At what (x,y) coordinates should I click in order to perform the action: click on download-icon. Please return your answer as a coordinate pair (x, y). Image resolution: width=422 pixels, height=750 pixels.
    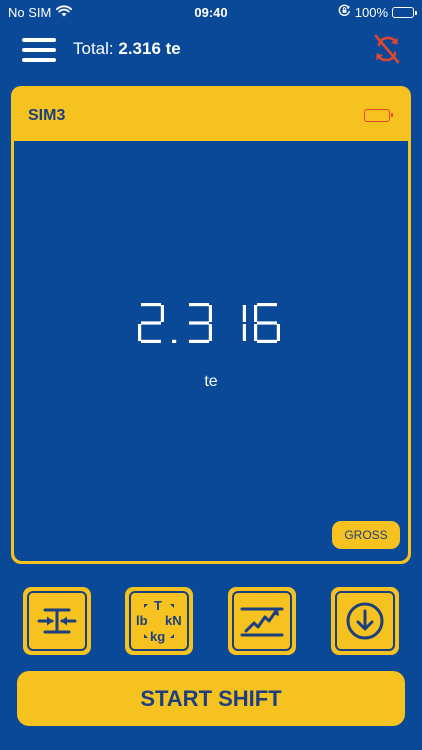
    Looking at the image, I should click on (365, 621).